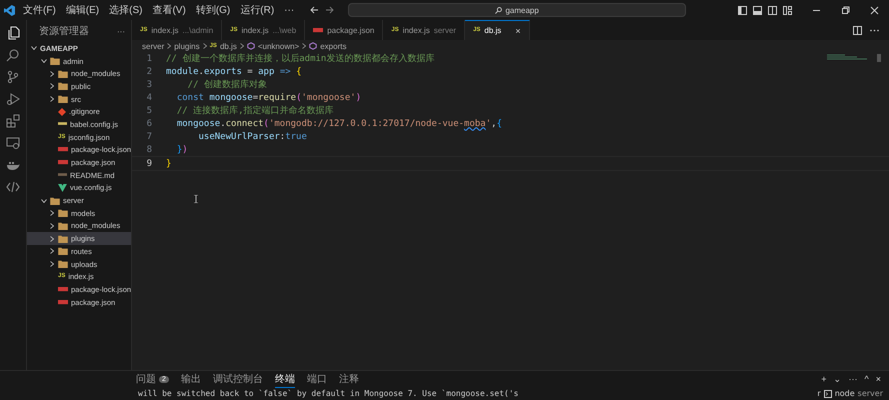 The width and height of the screenshot is (889, 400). I want to click on source-control-icon, so click(13, 77).